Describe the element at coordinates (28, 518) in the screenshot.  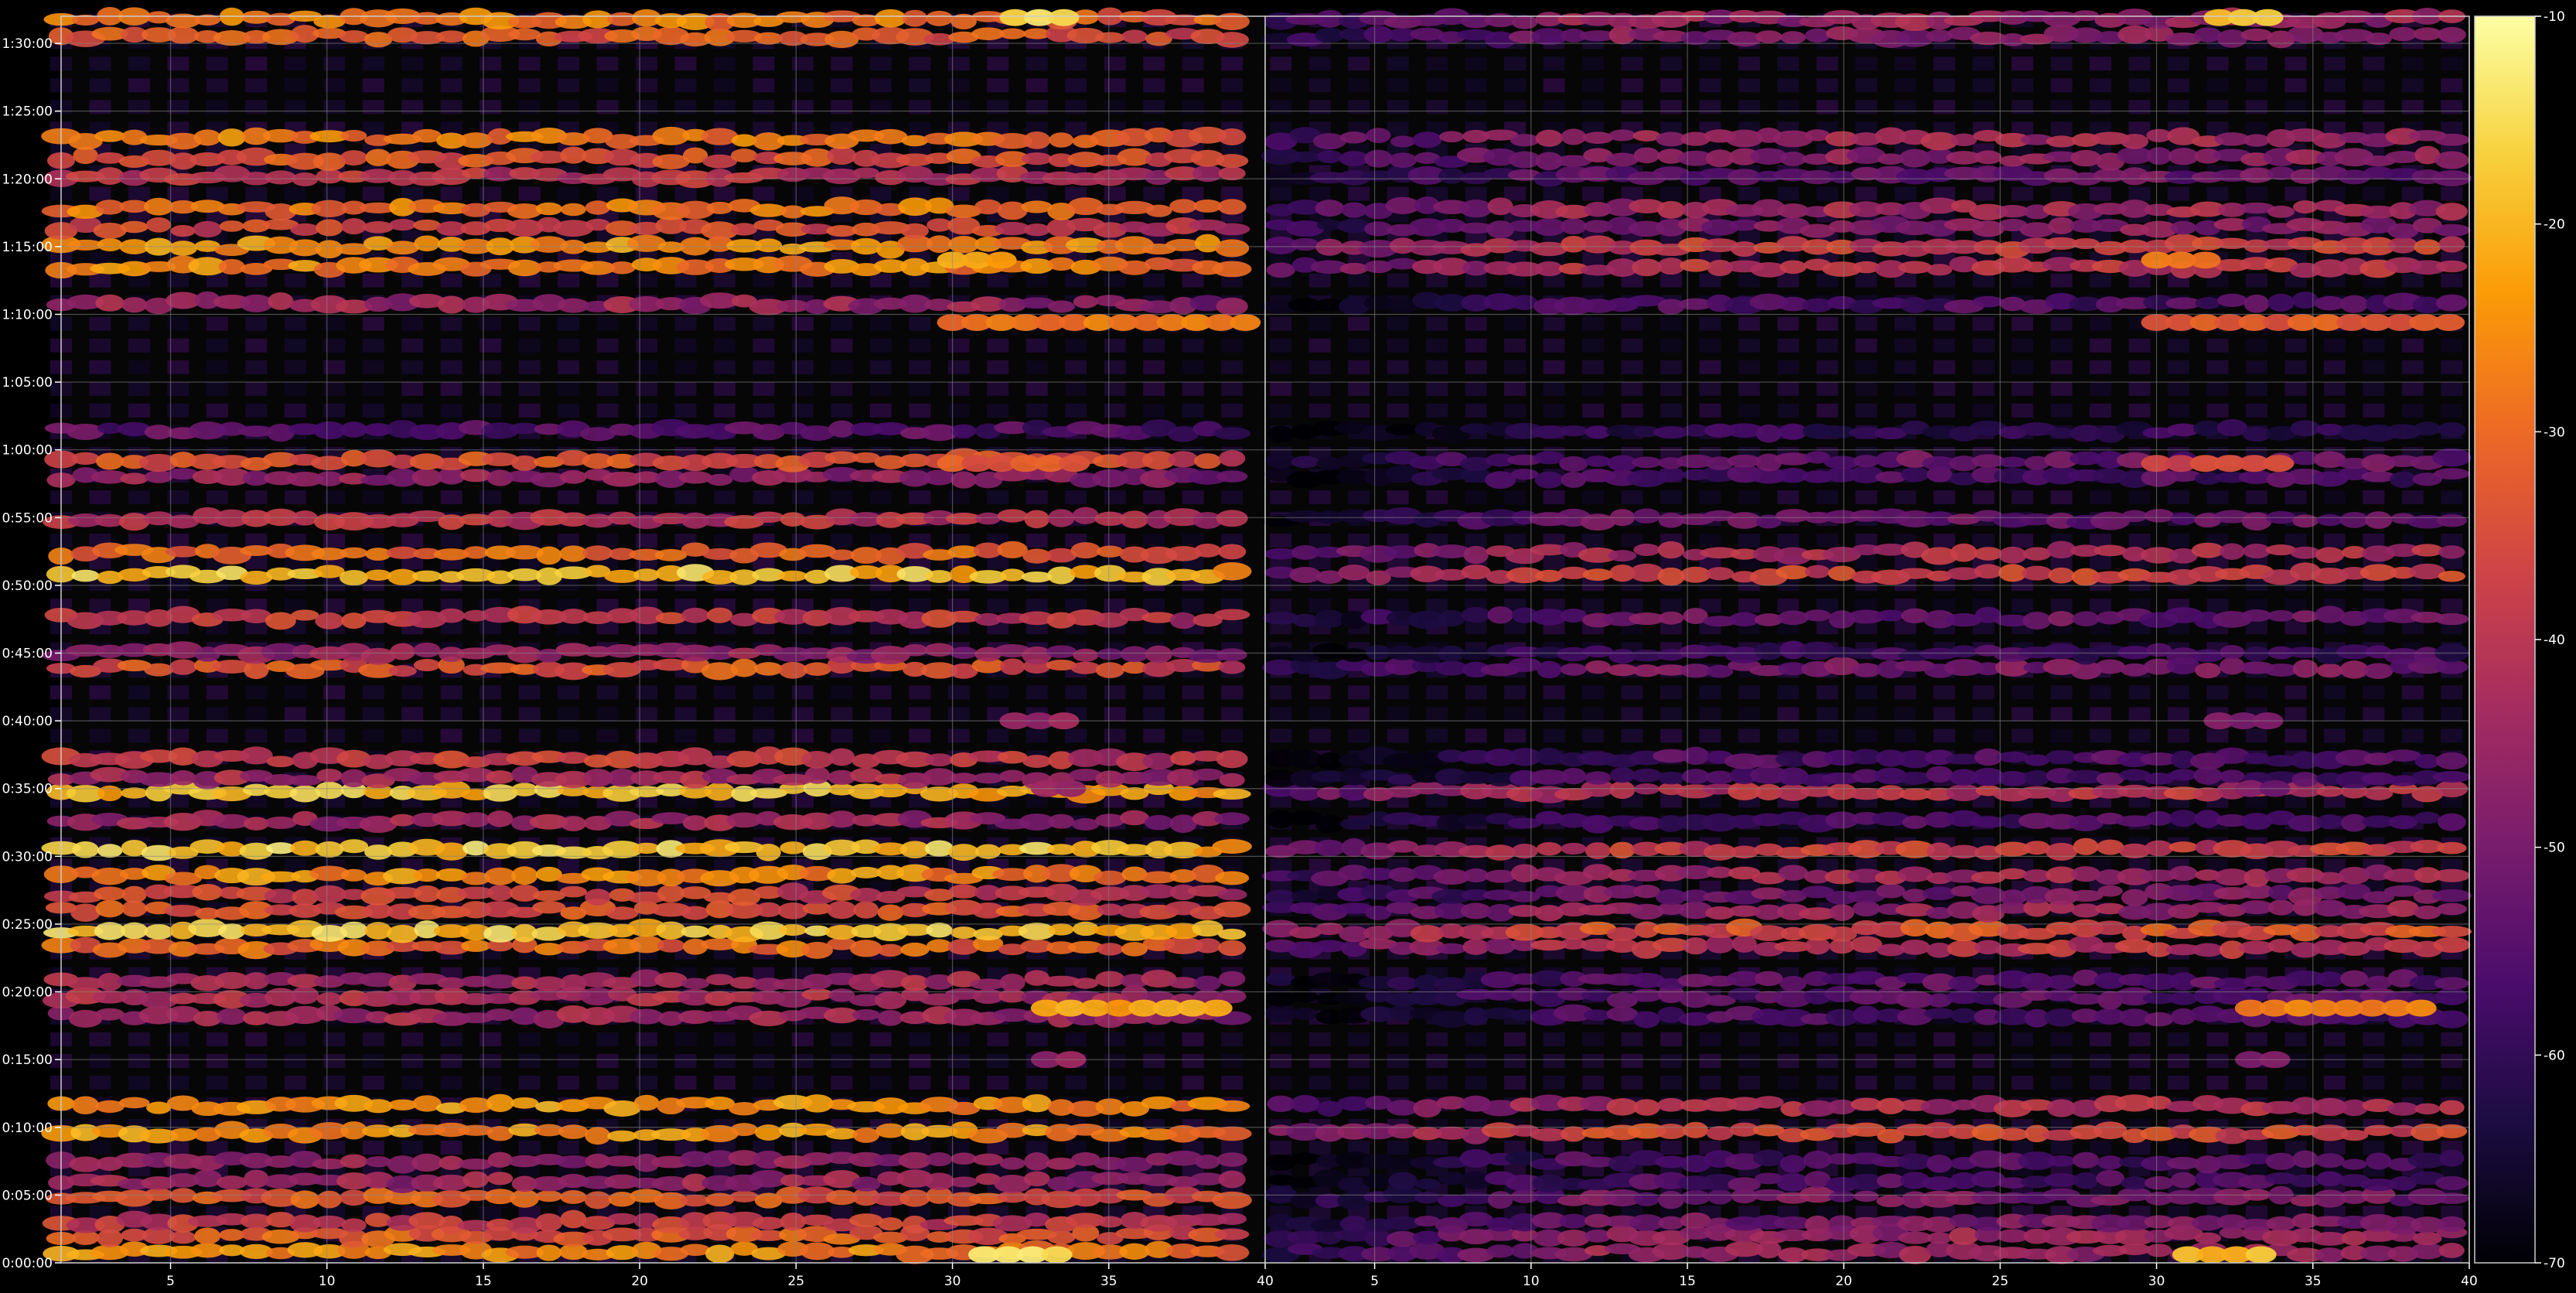
I see `y-tick-label: 0:55:00` at that location.